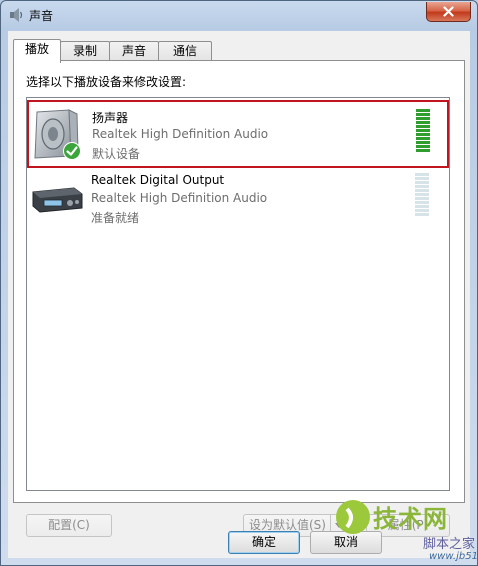 This screenshot has width=478, height=566. Describe the element at coordinates (410, 519) in the screenshot. I see `watermark-title: 技术网` at that location.